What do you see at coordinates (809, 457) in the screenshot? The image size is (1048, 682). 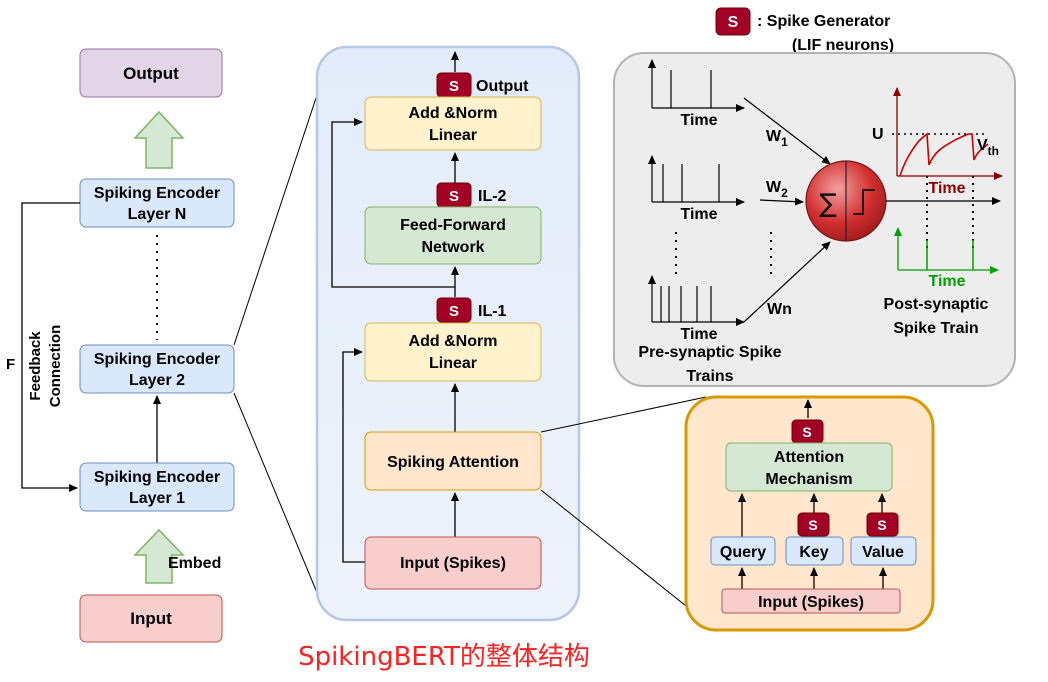 I see `attention-mech-line1: Attention` at bounding box center [809, 457].